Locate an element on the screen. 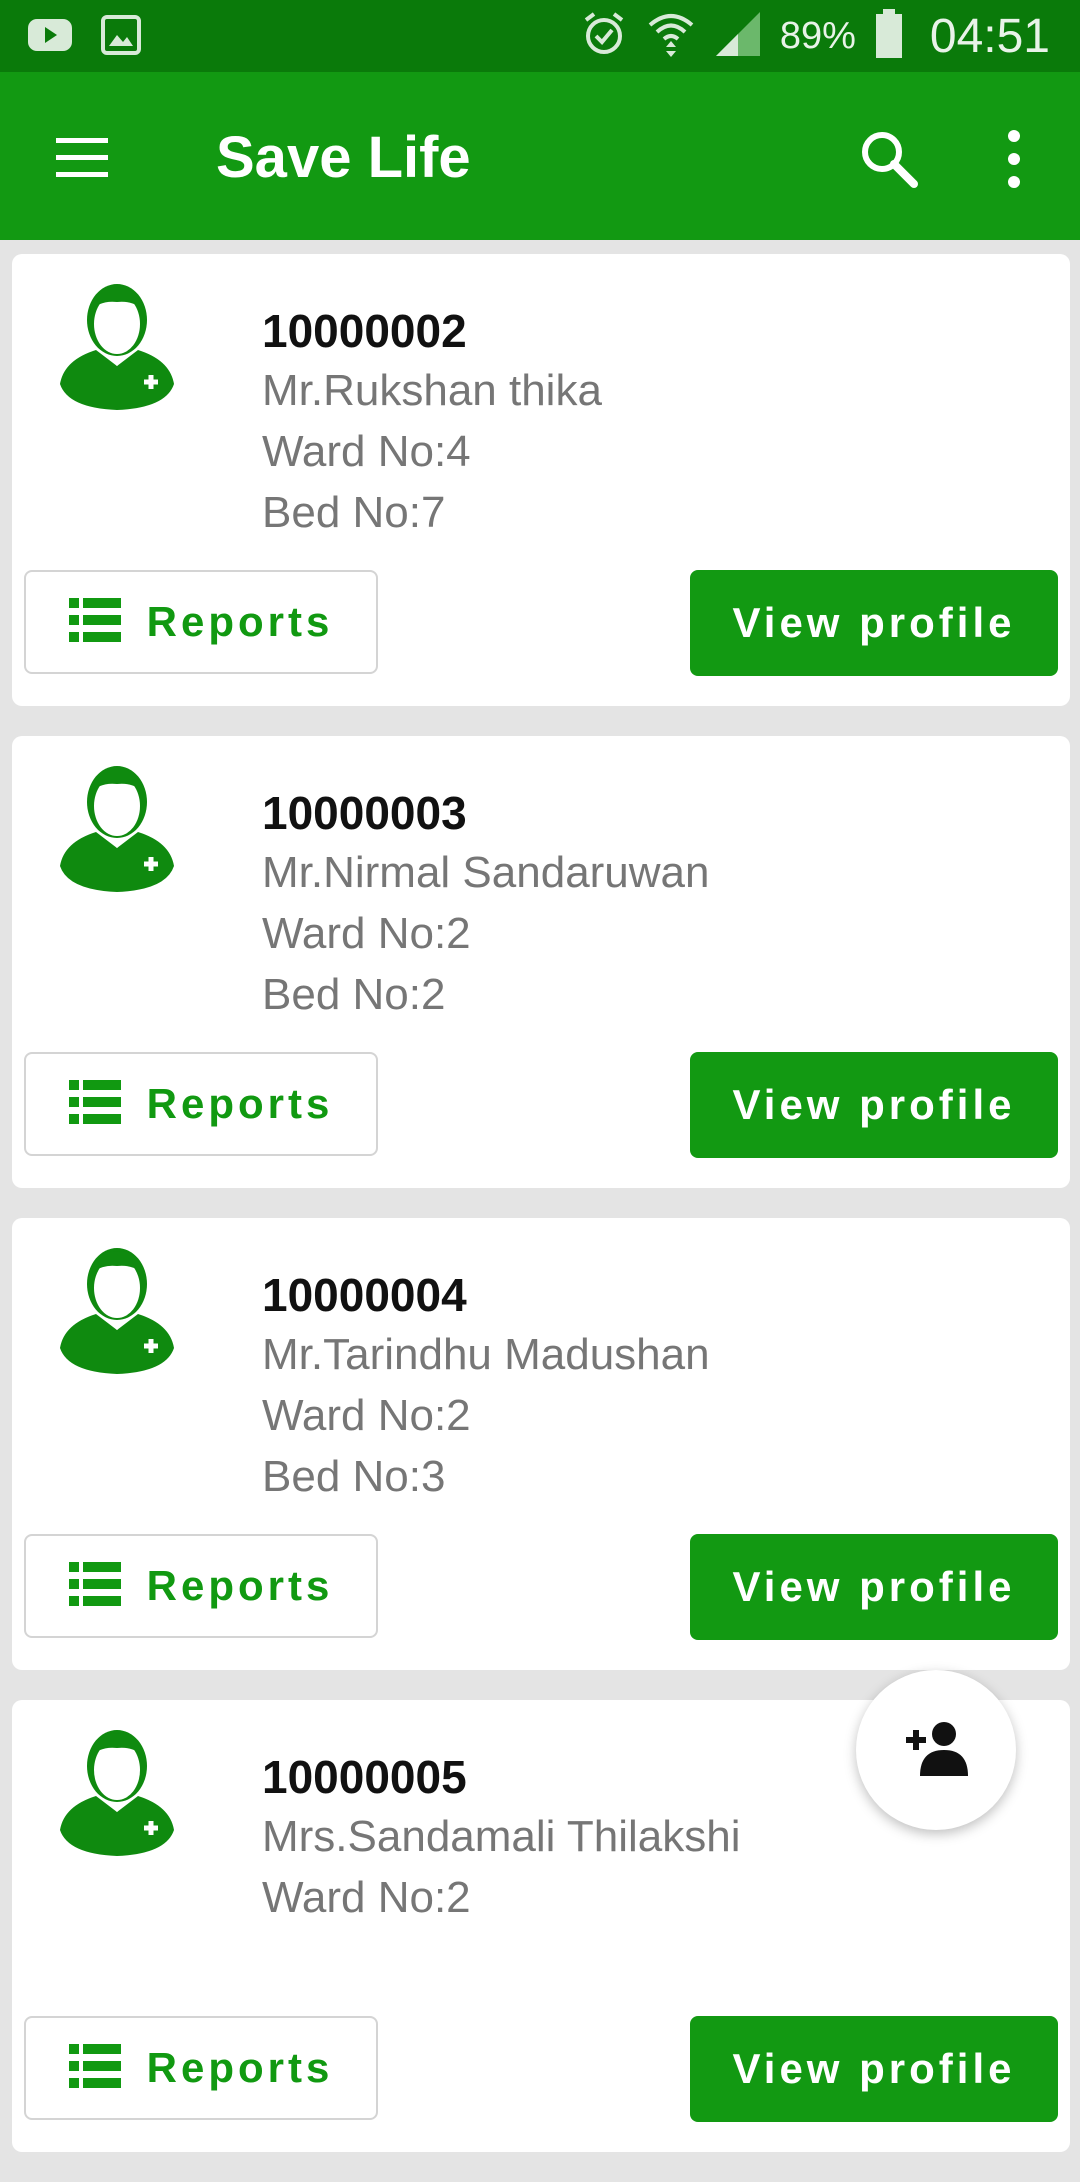 This screenshot has width=1080, height=2182. app-bar: Save Life is located at coordinates (540, 156).